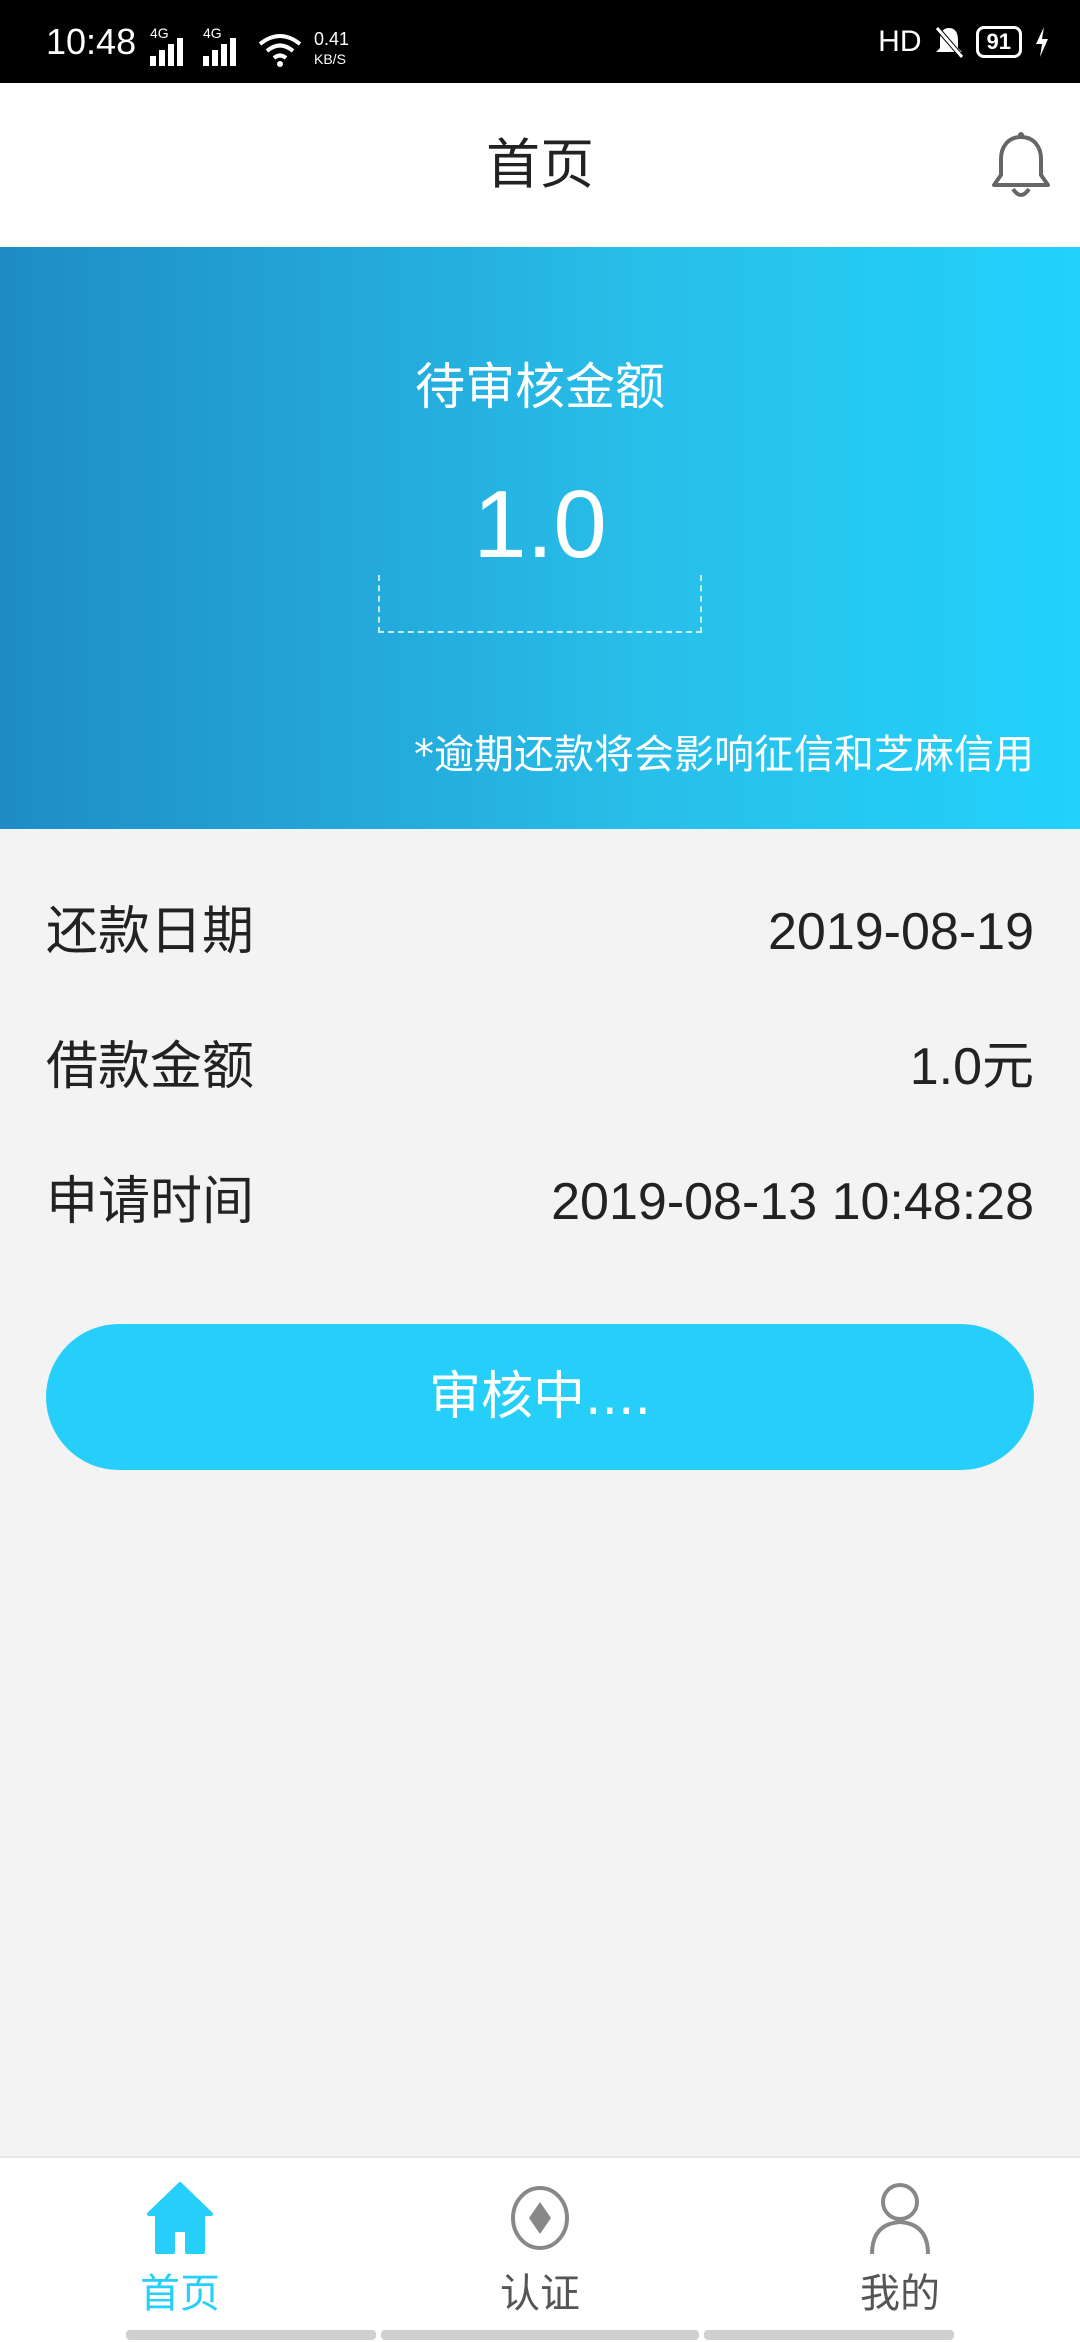 Image resolution: width=1080 pixels, height=2342 pixels. Describe the element at coordinates (180, 2218) in the screenshot. I see `home-icon` at that location.